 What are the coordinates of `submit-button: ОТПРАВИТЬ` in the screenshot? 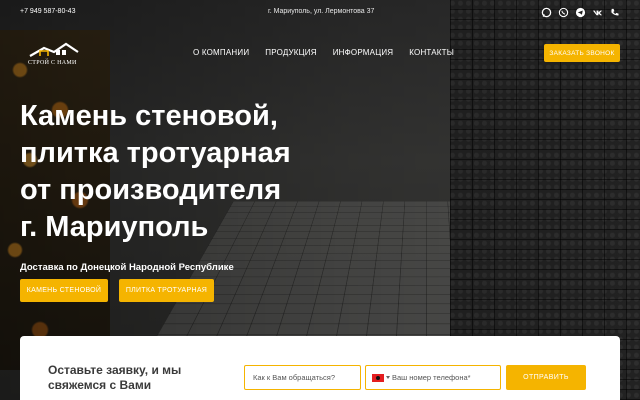 It's located at (546, 377).